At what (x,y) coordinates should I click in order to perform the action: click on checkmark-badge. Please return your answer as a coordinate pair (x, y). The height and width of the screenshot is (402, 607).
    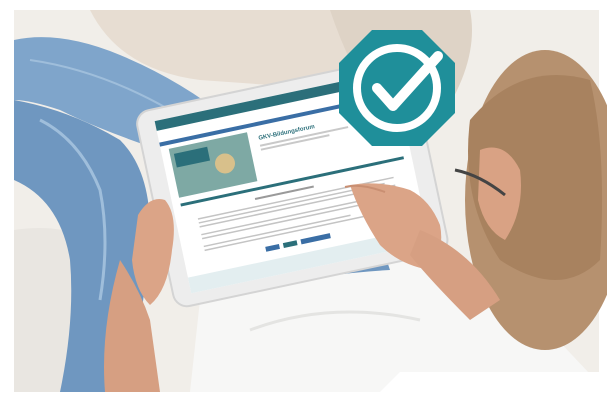
    Looking at the image, I should click on (397, 88).